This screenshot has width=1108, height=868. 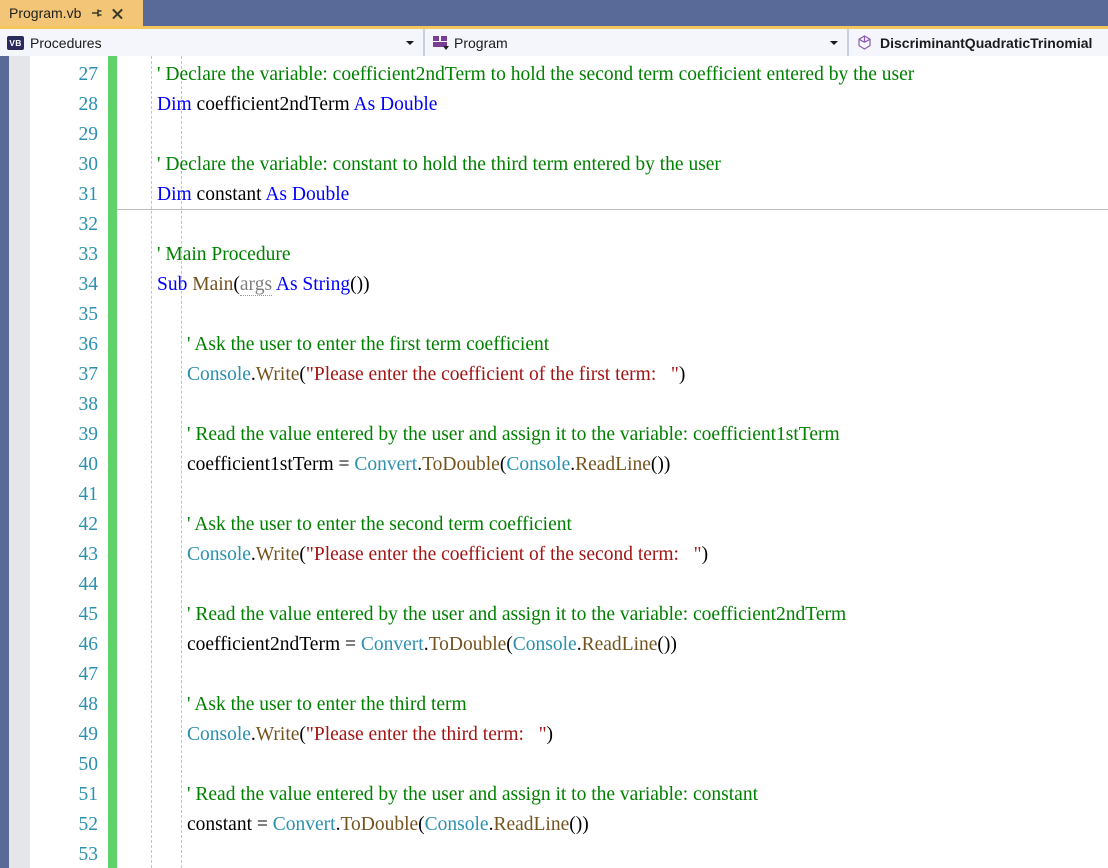 I want to click on outlining-margin, so click(x=184, y=462).